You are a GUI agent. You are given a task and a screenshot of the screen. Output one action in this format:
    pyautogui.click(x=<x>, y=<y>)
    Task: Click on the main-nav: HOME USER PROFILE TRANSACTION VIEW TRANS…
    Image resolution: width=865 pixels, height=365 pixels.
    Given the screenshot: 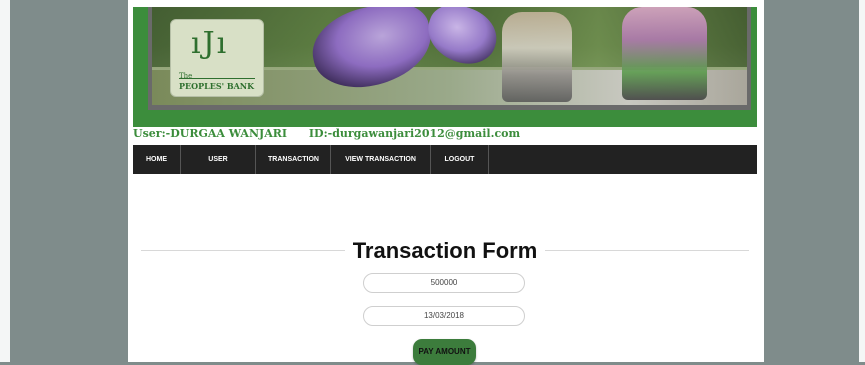 What is the action you would take?
    pyautogui.click(x=445, y=168)
    